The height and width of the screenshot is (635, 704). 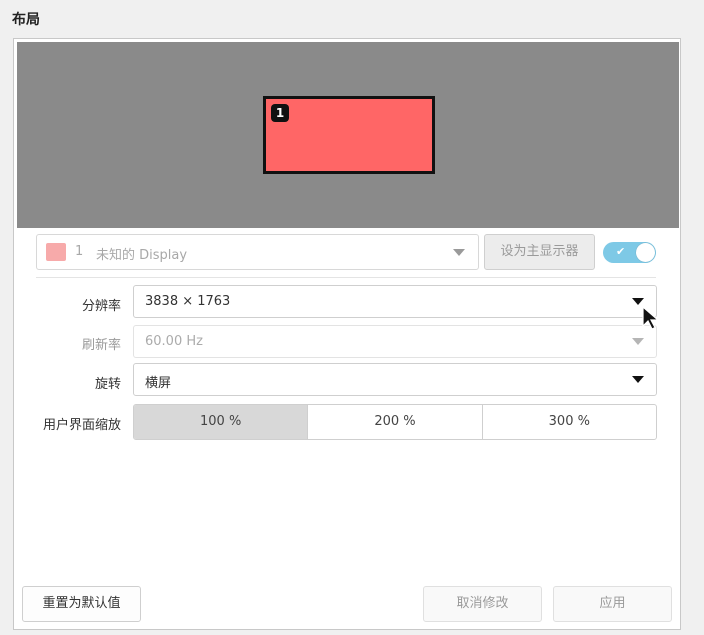 What do you see at coordinates (395, 379) in the screenshot?
I see `rotation-dropdown: 横屏` at bounding box center [395, 379].